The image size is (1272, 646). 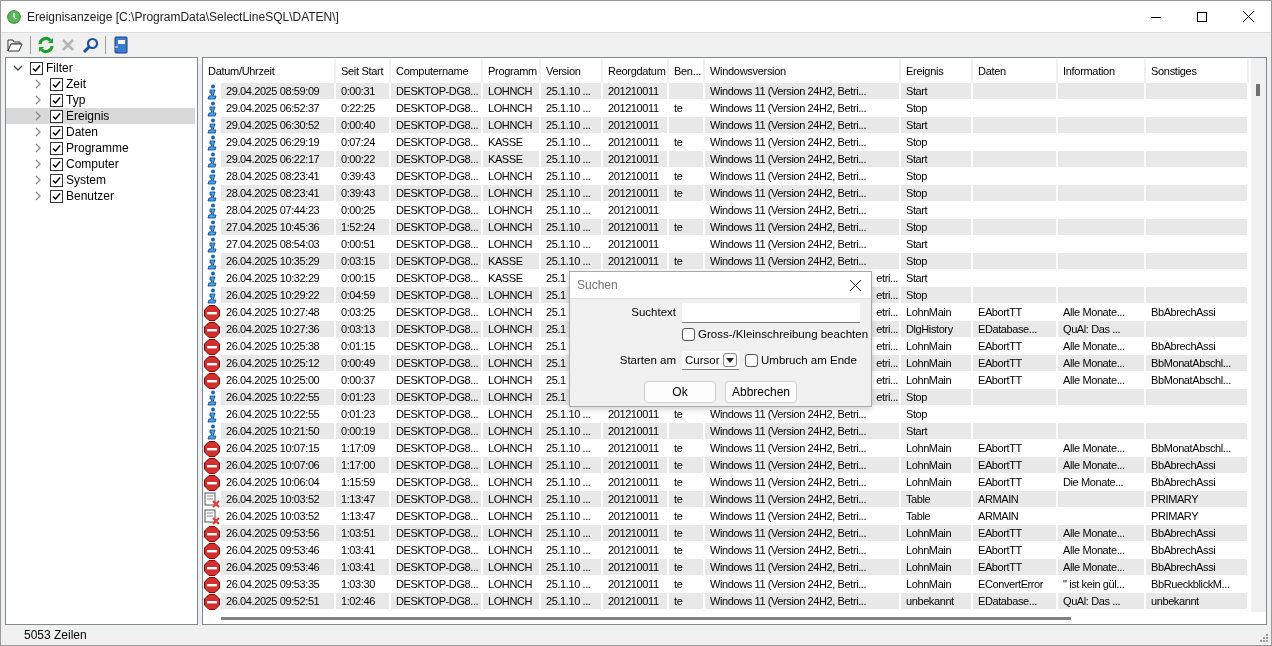 I want to click on table-cell: 26.04.2025 09:53:56, so click(x=278, y=533).